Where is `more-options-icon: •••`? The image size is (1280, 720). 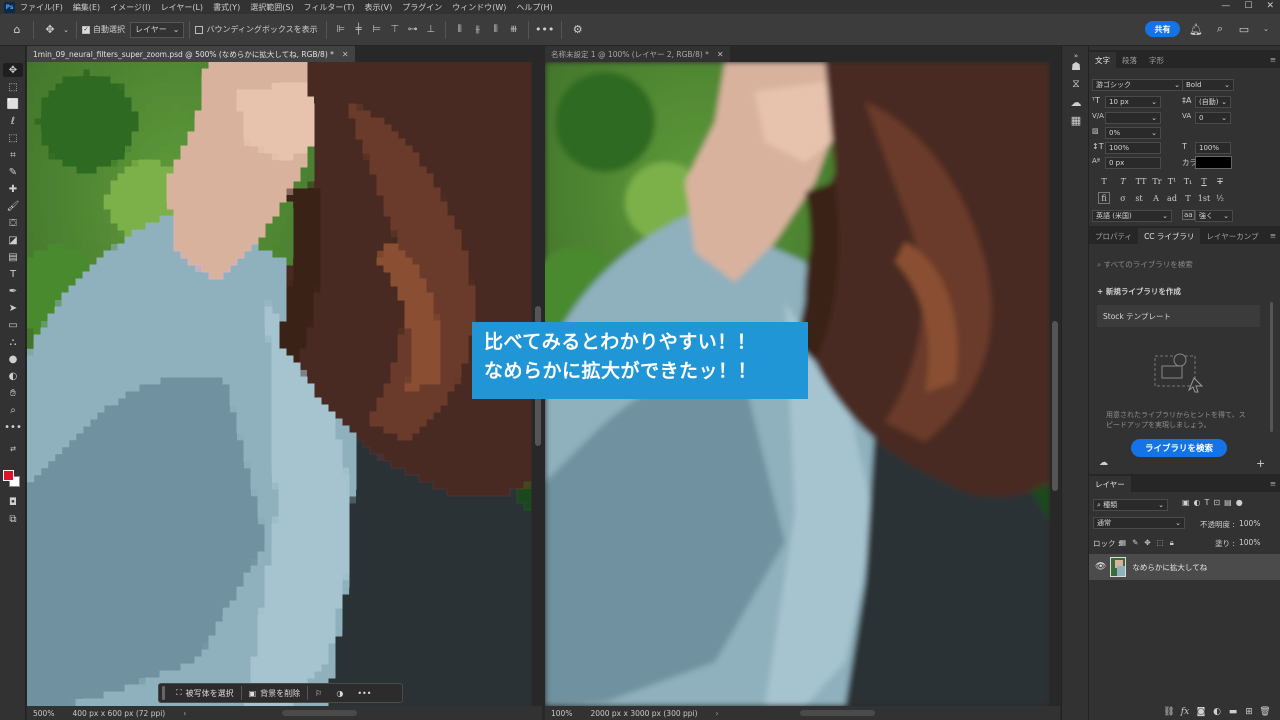 more-options-icon: ••• is located at coordinates (545, 30).